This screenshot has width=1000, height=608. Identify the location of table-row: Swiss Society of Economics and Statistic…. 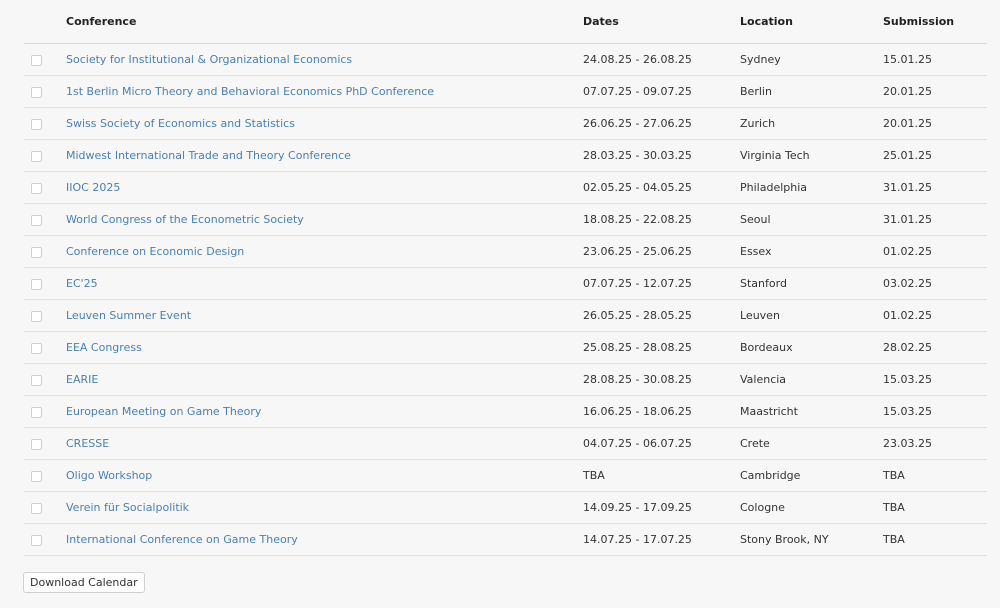
(505, 123).